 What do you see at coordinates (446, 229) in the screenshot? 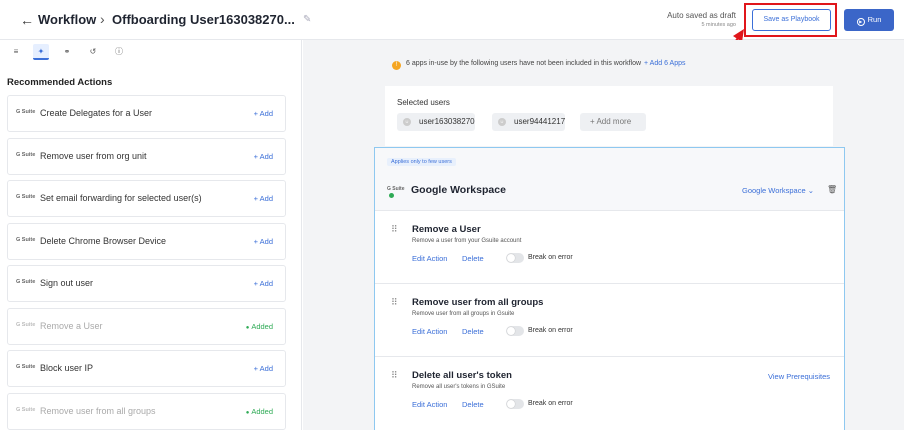
I see `step-name: Remove a User` at bounding box center [446, 229].